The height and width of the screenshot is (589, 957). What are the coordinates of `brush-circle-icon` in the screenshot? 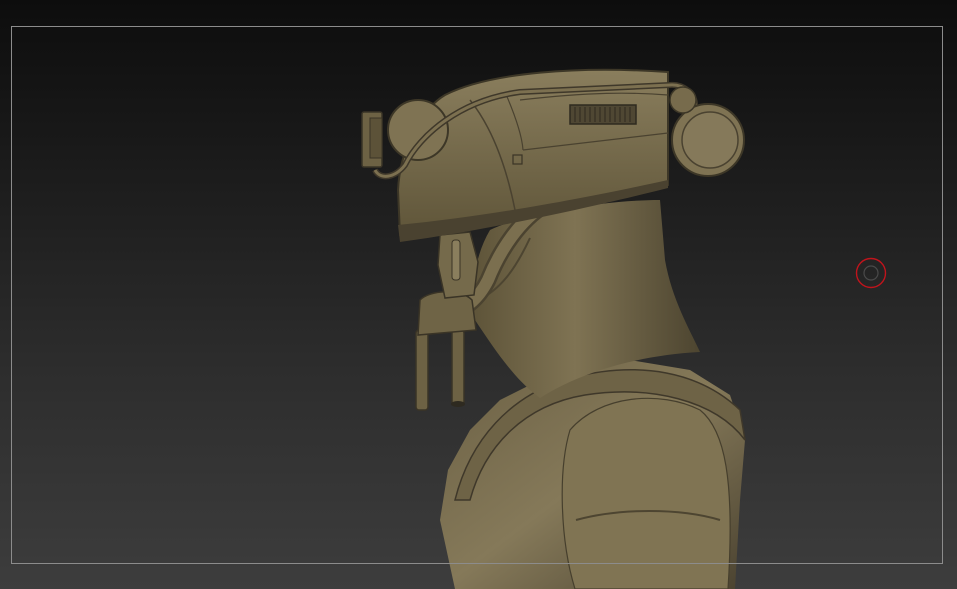 It's located at (871, 273).